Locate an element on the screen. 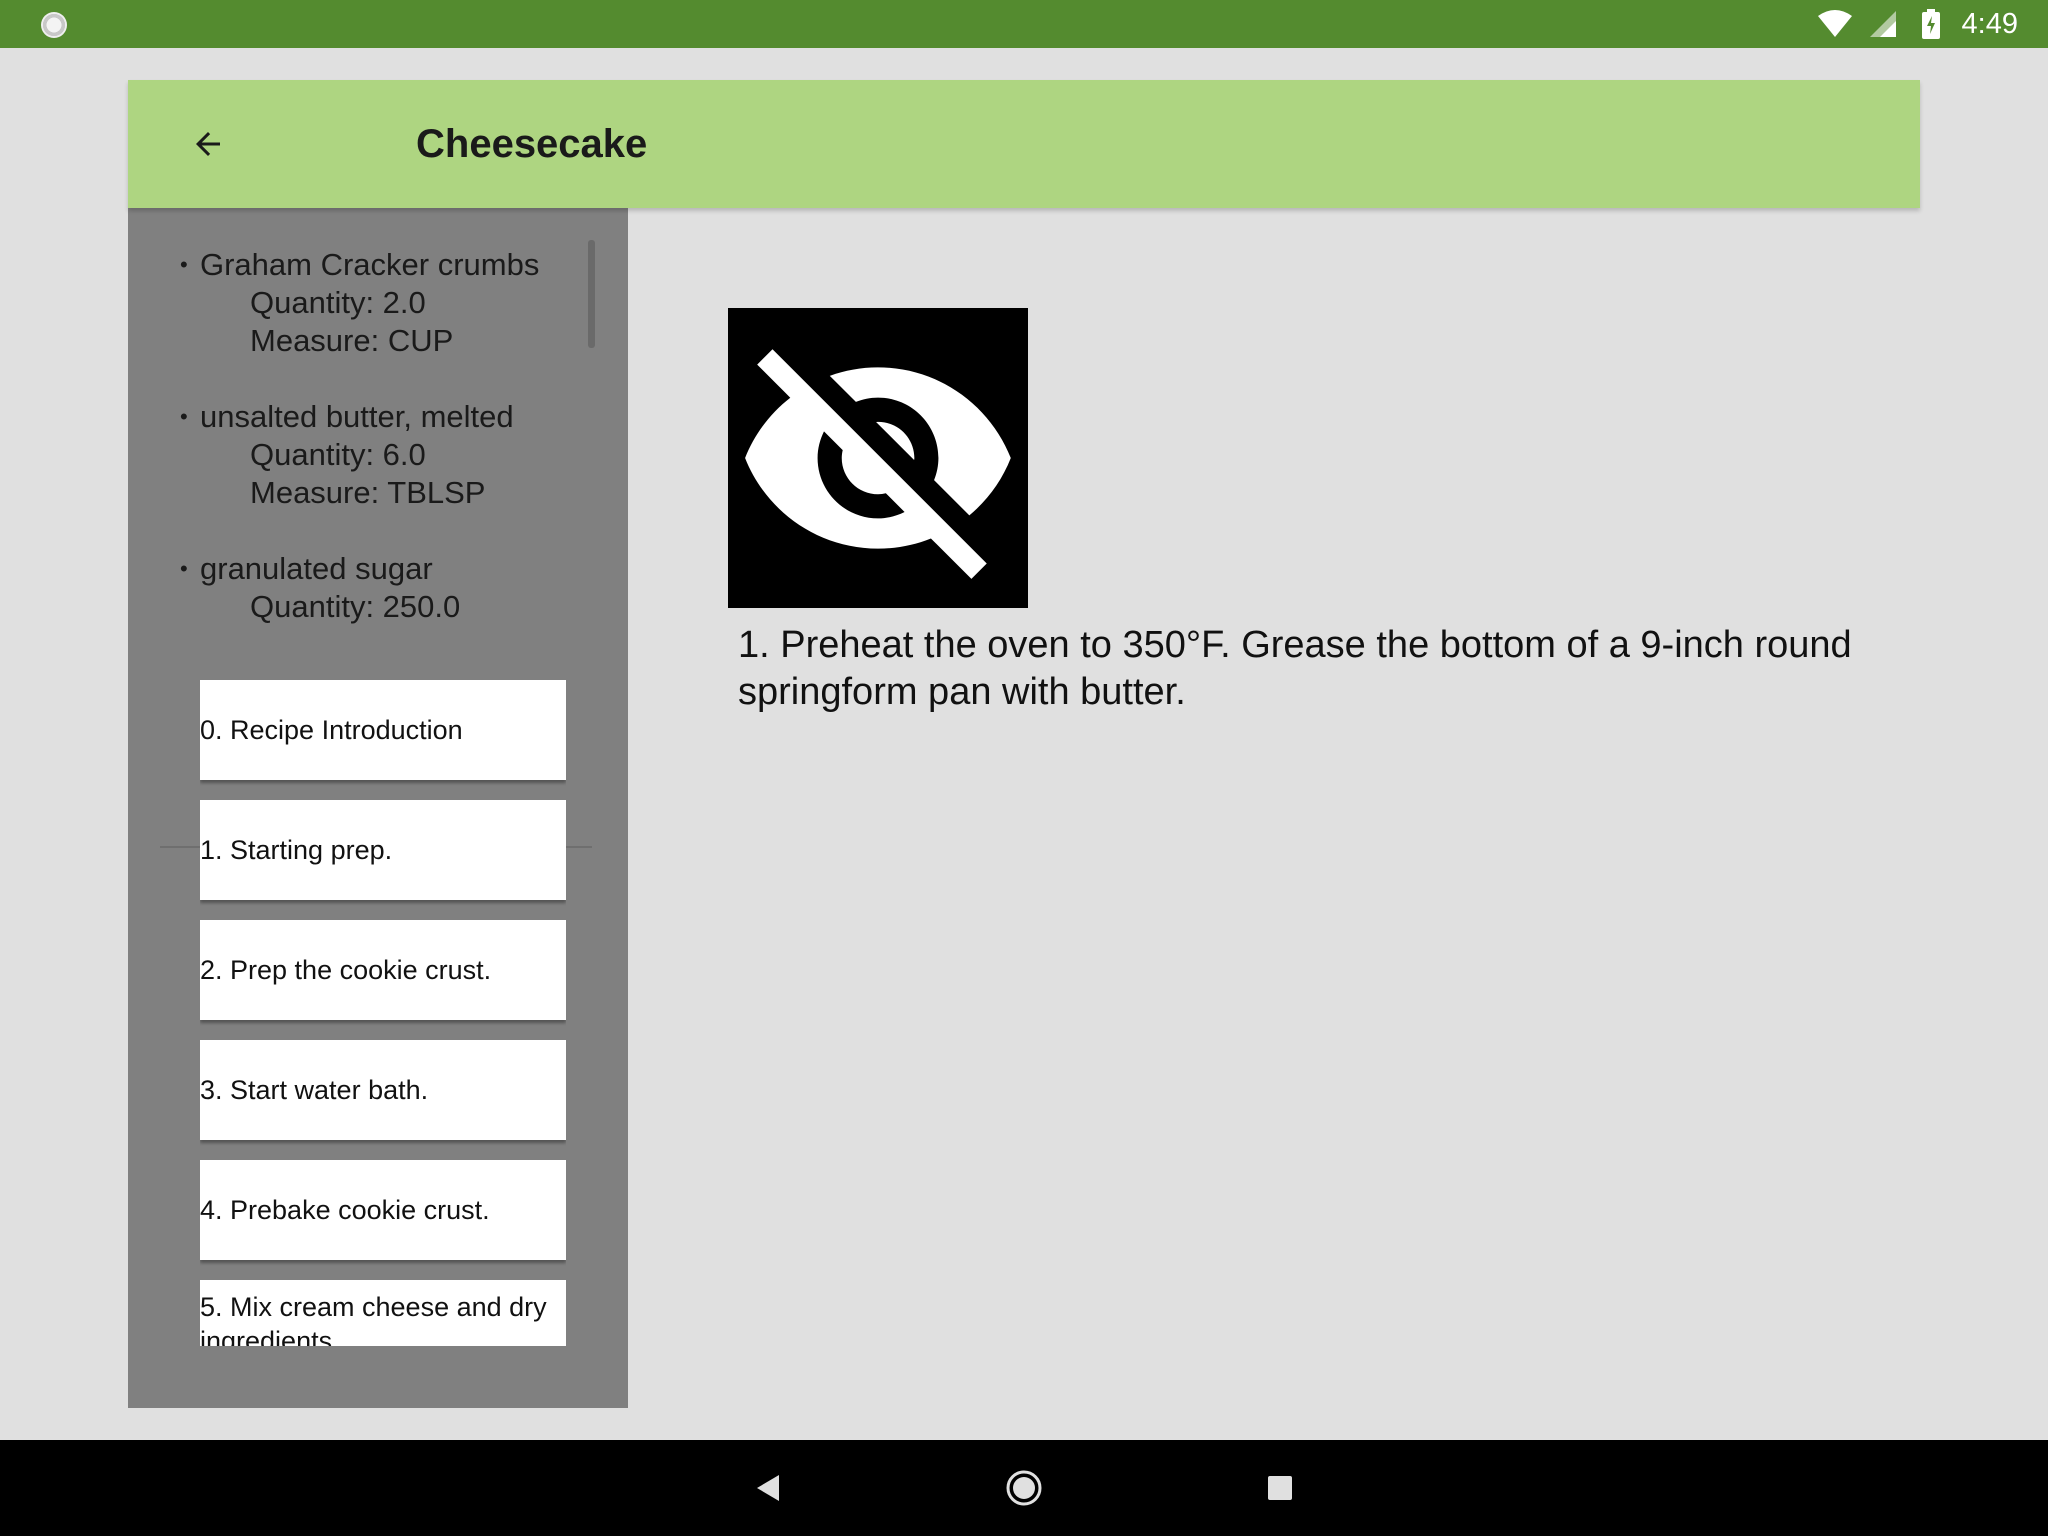  nav-recents-button is located at coordinates (1280, 1488).